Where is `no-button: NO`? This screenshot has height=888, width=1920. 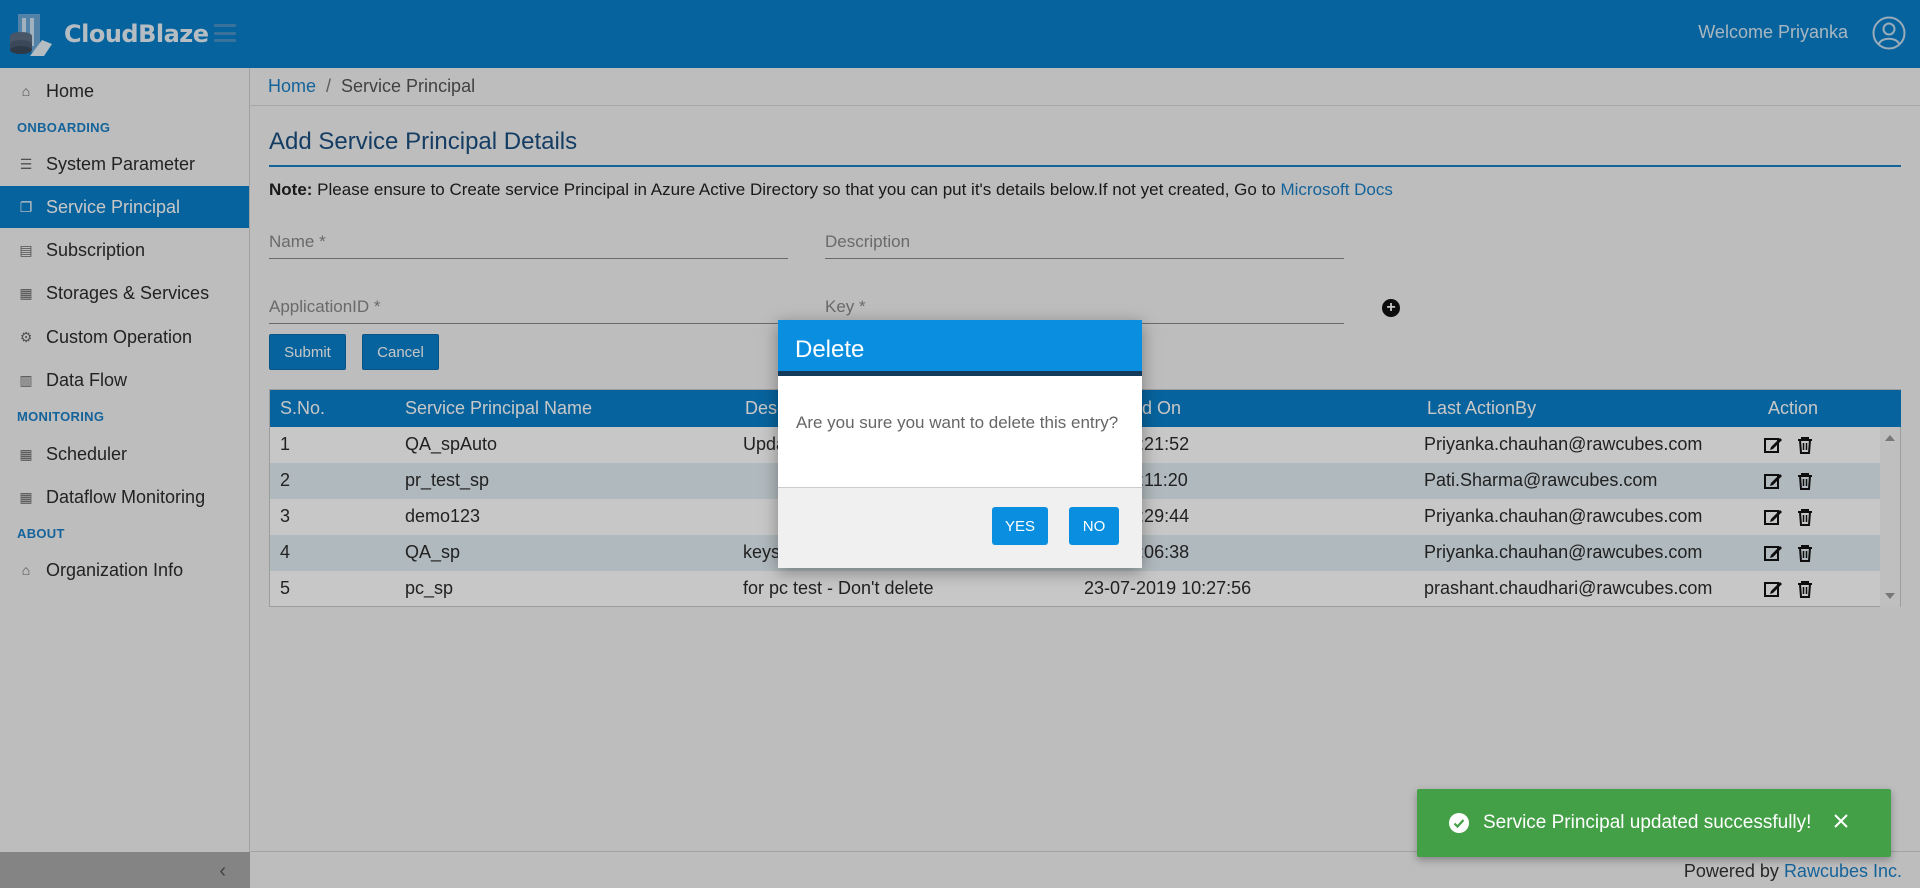 no-button: NO is located at coordinates (1094, 526).